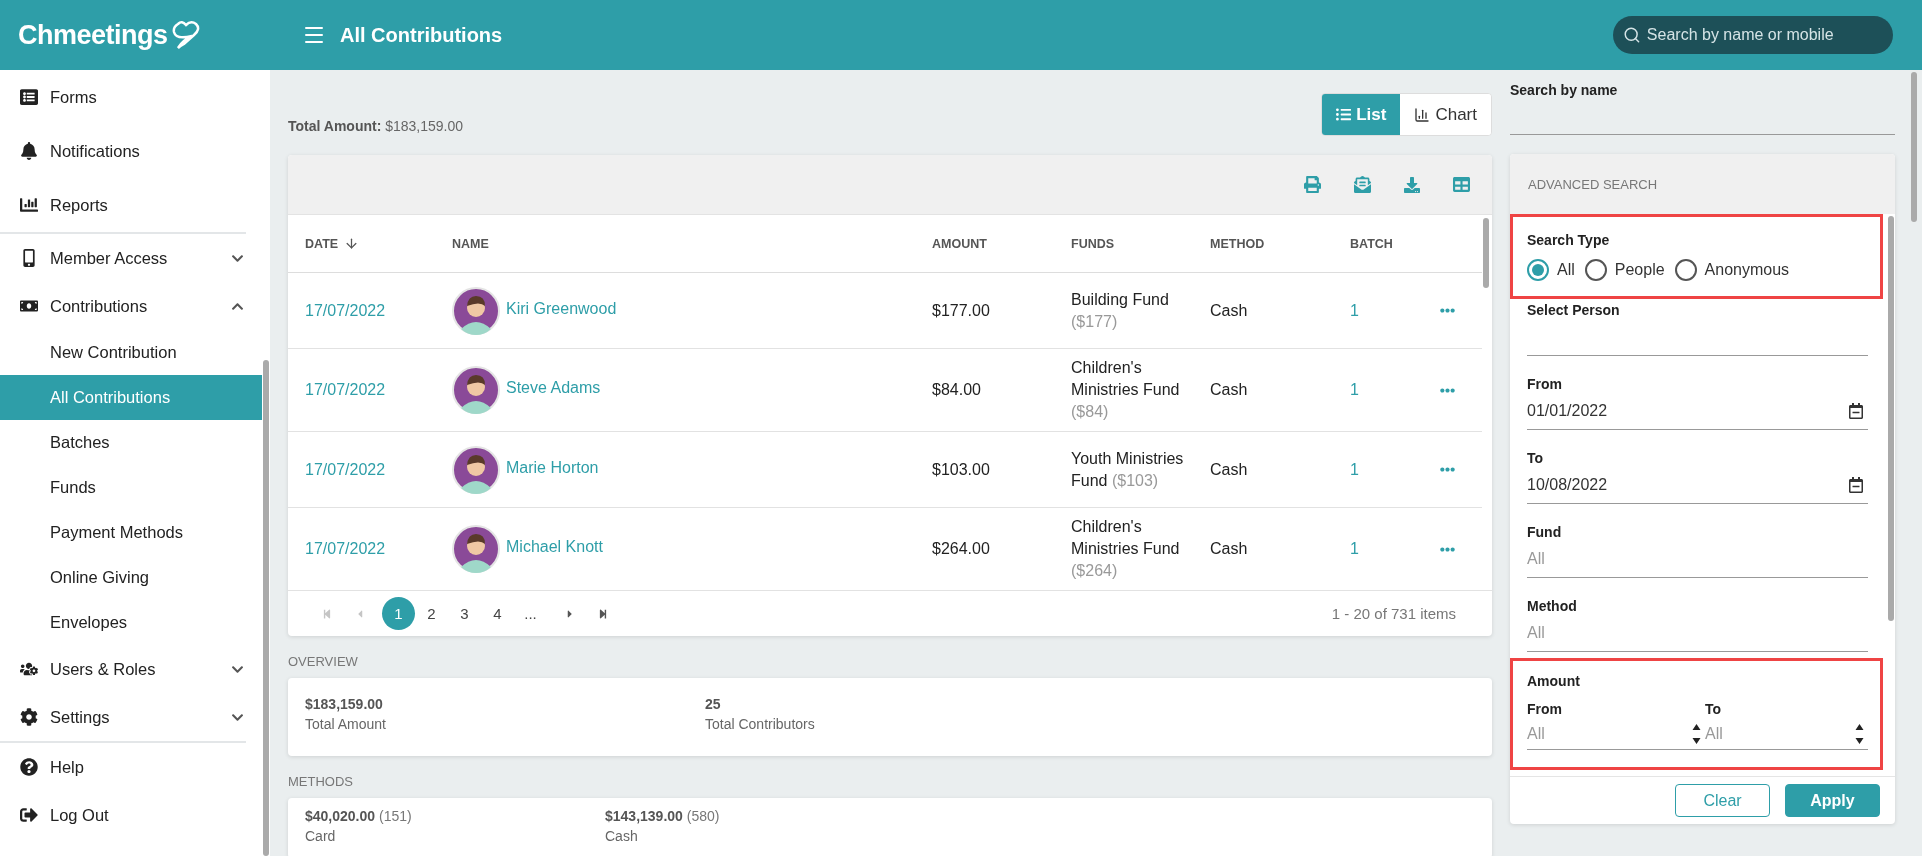 Image resolution: width=1922 pixels, height=856 pixels. Describe the element at coordinates (1593, 184) in the screenshot. I see `panel-title: ADVANCED SEARCH` at that location.